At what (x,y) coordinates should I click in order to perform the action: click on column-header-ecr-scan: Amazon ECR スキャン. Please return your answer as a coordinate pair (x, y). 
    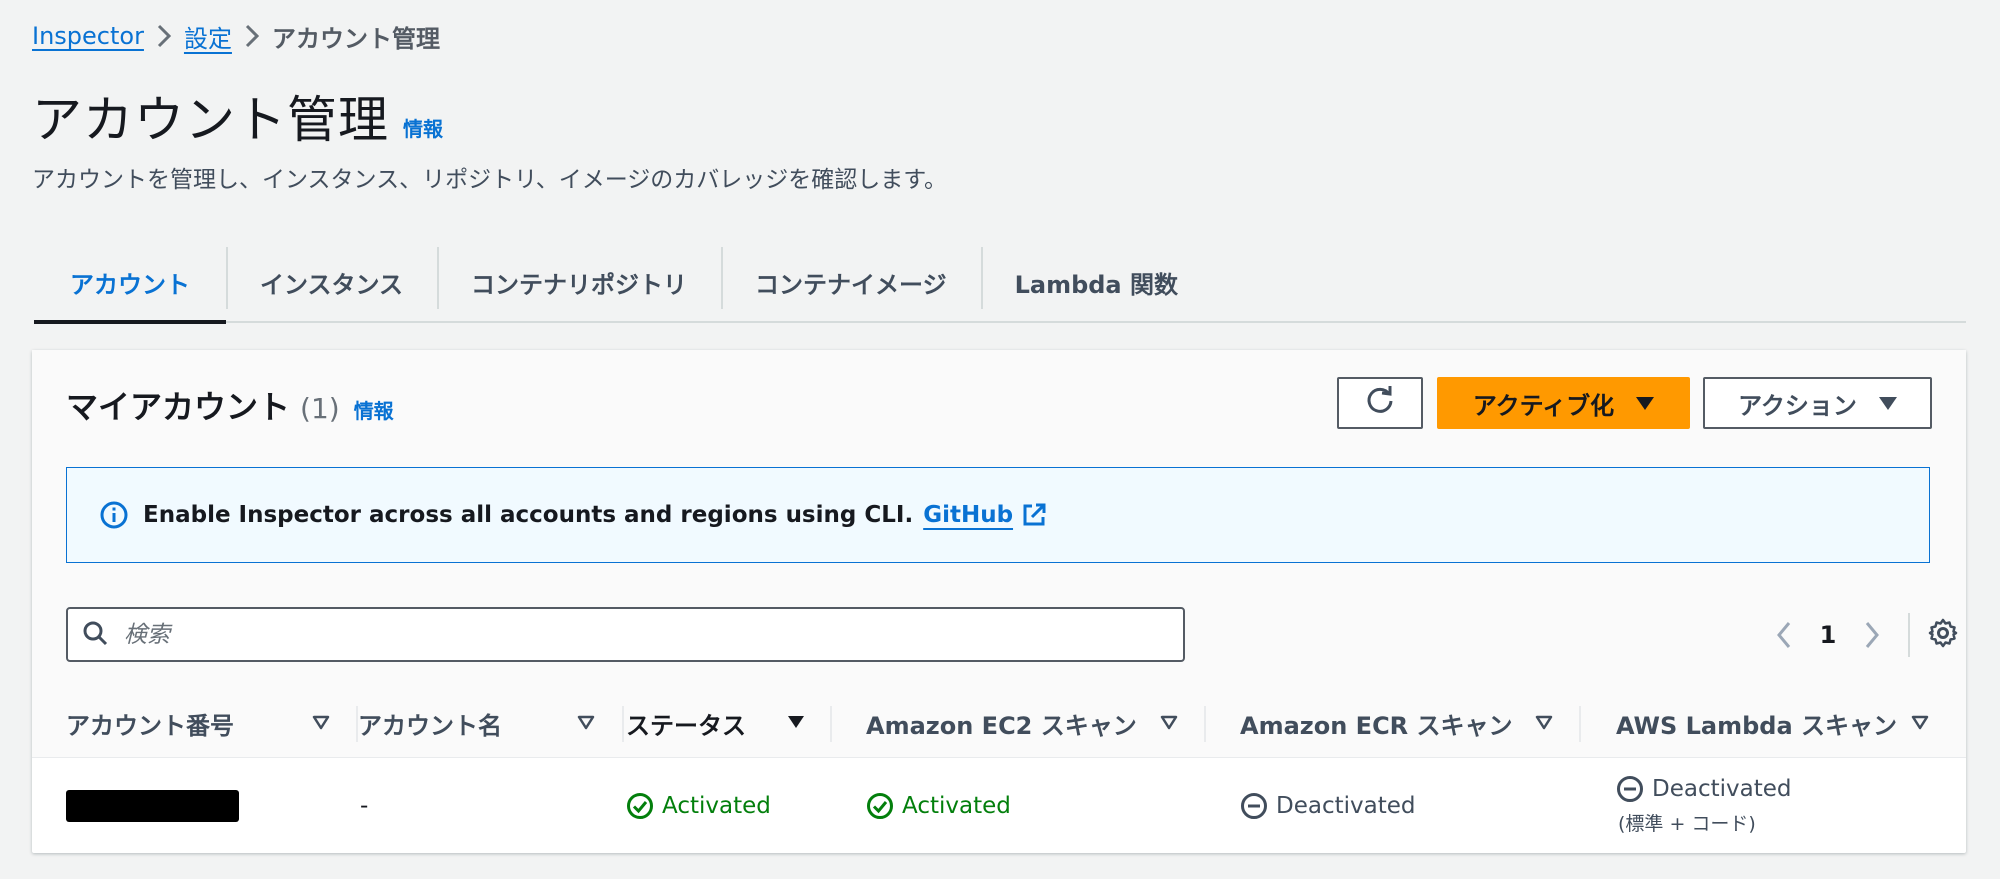
    Looking at the image, I should click on (1376, 723).